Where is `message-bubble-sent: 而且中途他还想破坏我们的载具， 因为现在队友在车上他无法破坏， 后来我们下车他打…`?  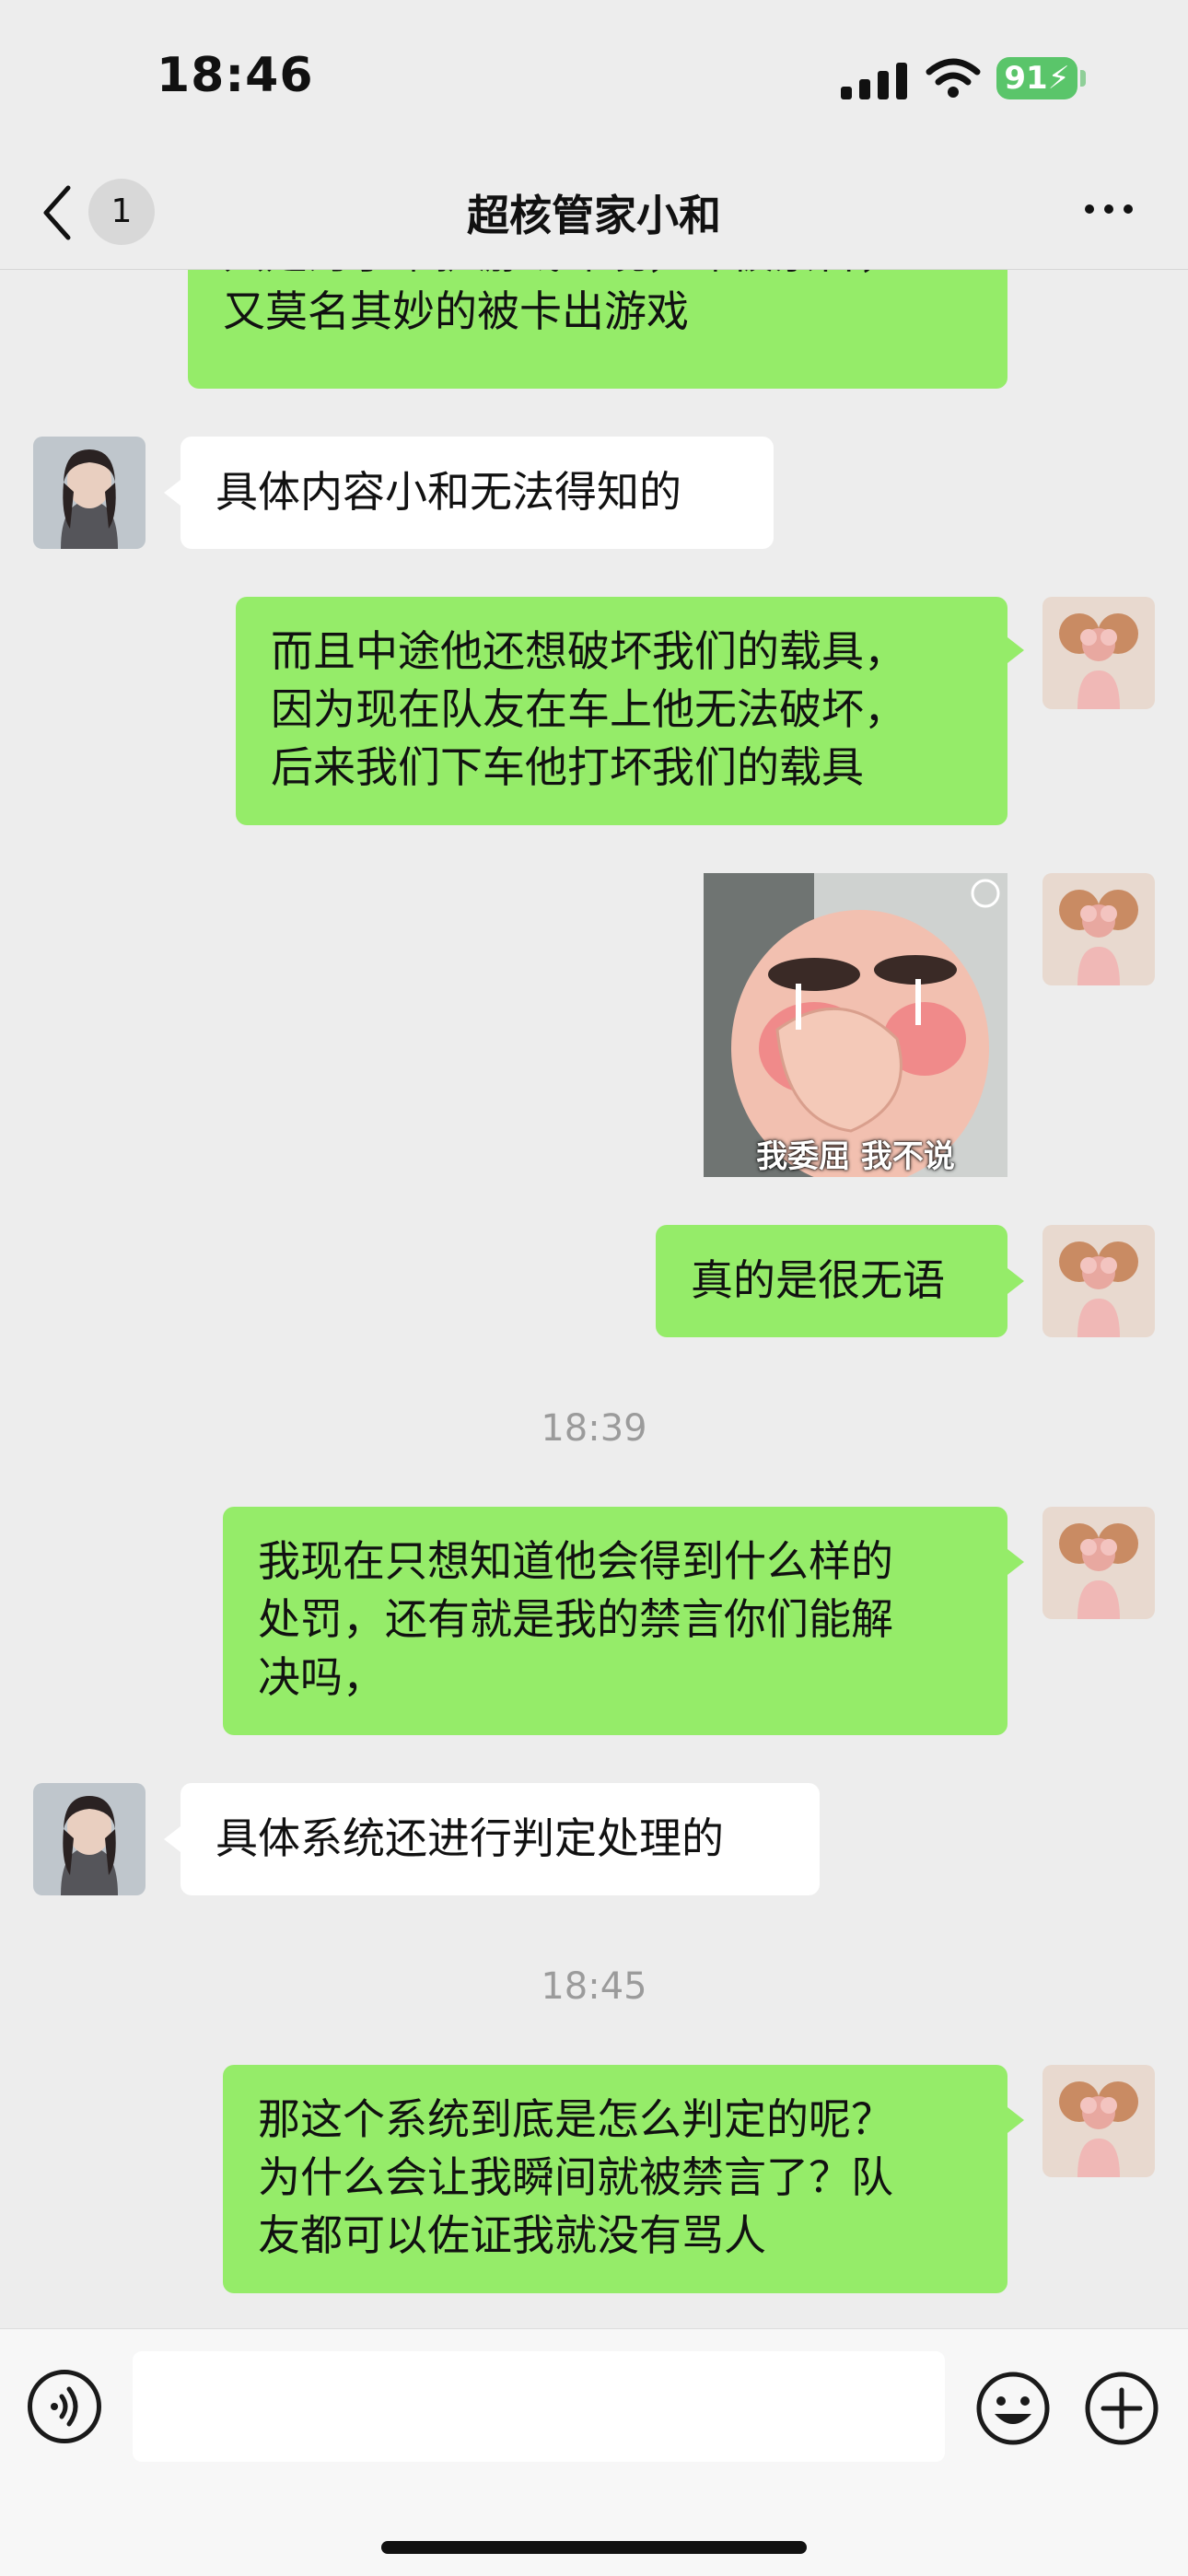
message-bubble-sent: 而且中途他还想破坏我们的载具， 因为现在队友在车上他无法破坏， 后来我们下车他打… is located at coordinates (621, 711).